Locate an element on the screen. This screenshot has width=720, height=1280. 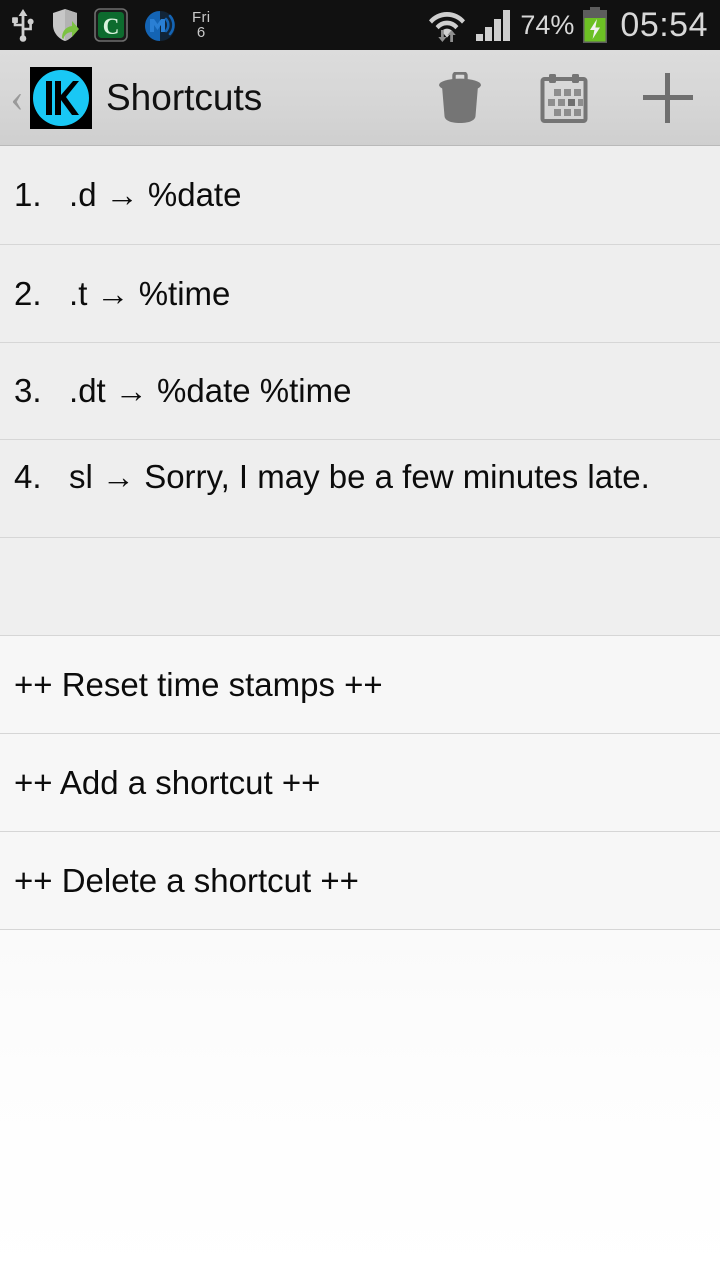
app-icon-disc is located at coordinates (61, 97).